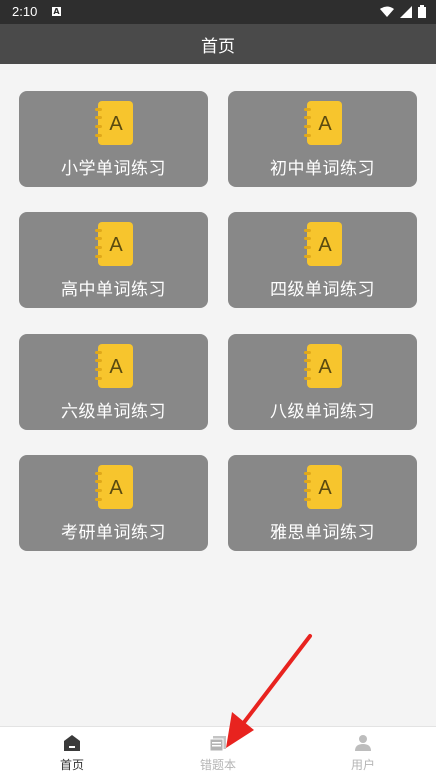 The height and width of the screenshot is (777, 436). I want to click on page-title: 首页, so click(218, 46).